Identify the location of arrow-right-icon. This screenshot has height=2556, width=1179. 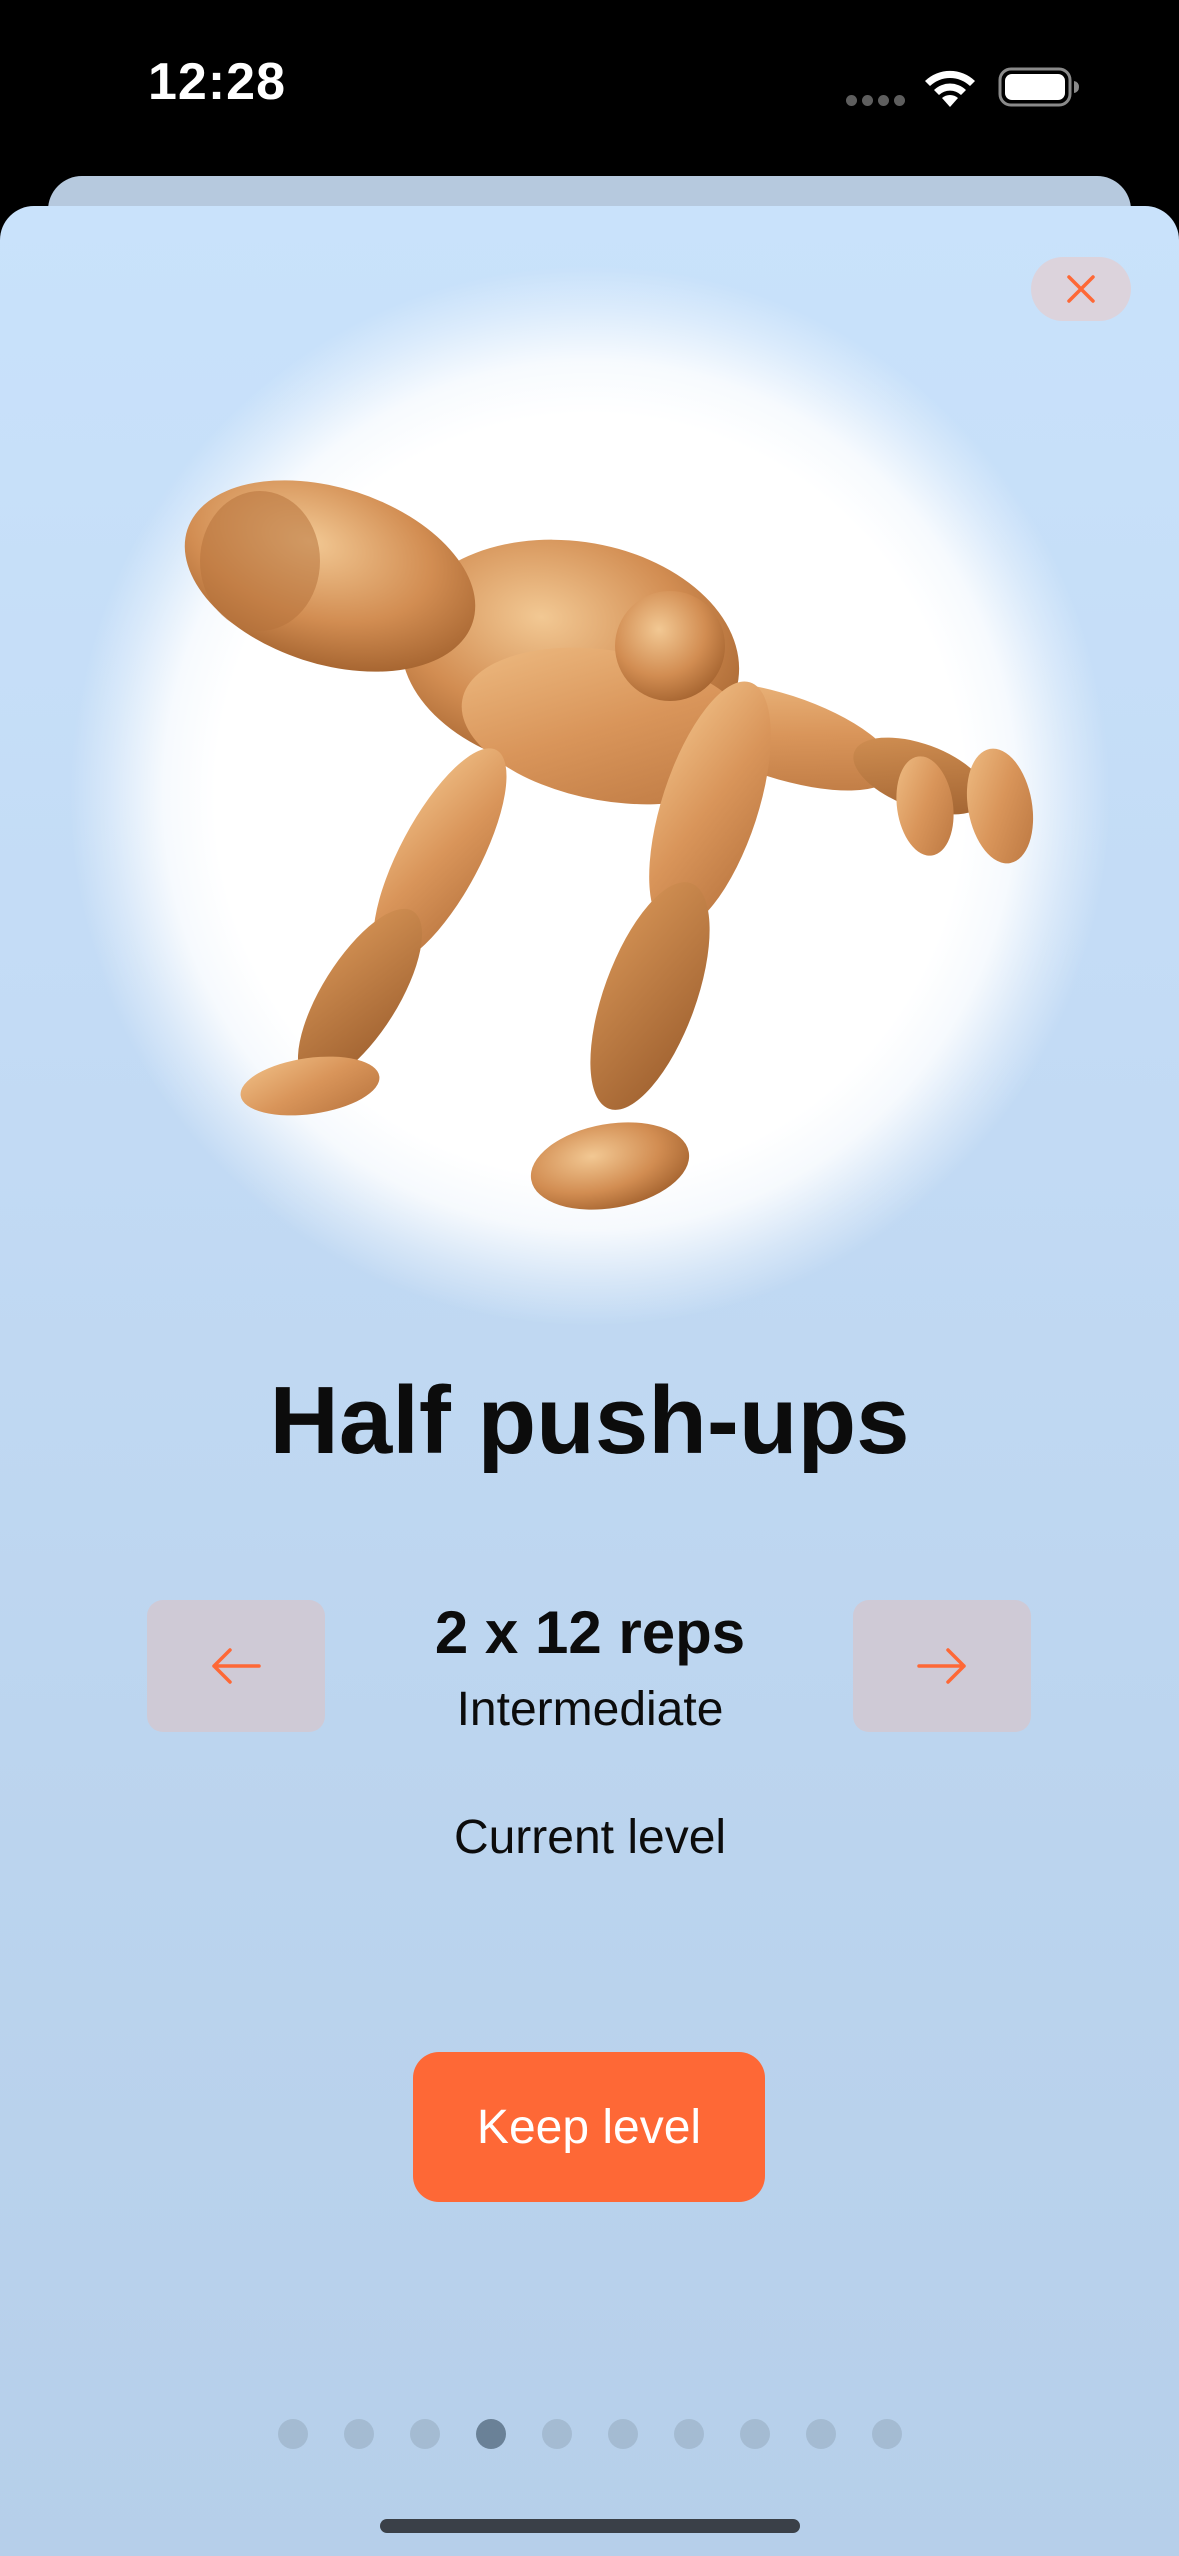
(941, 1666).